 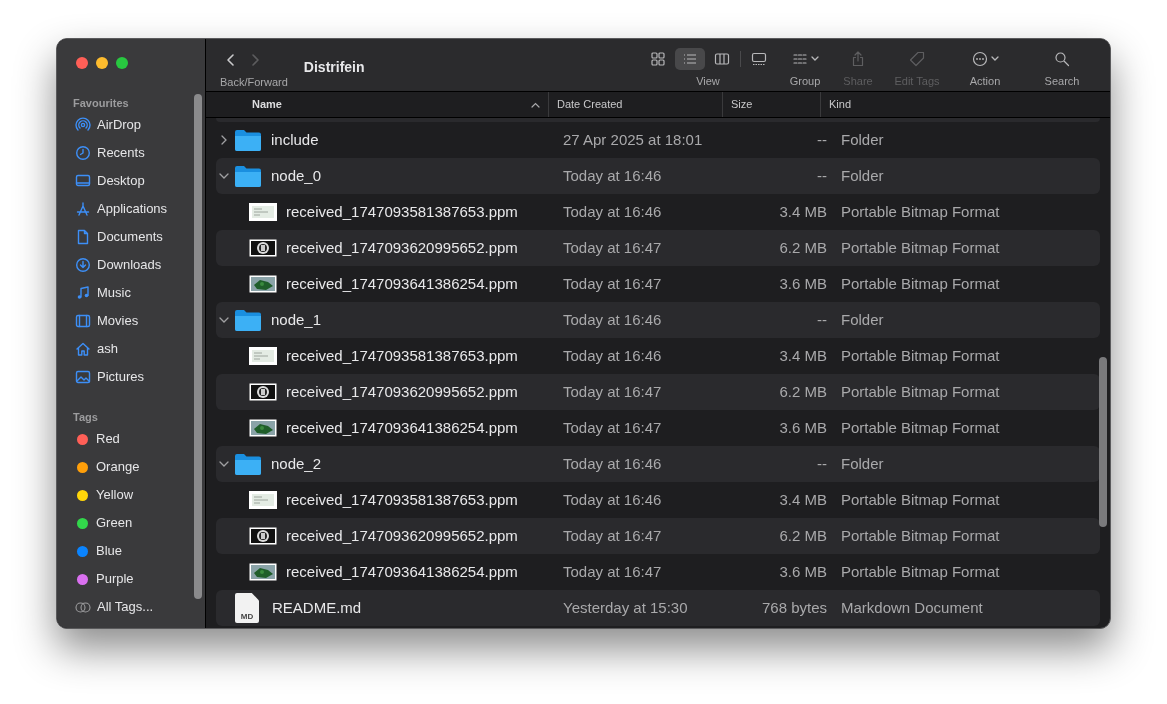 What do you see at coordinates (129, 265) in the screenshot?
I see `sidebar-item: Downloads` at bounding box center [129, 265].